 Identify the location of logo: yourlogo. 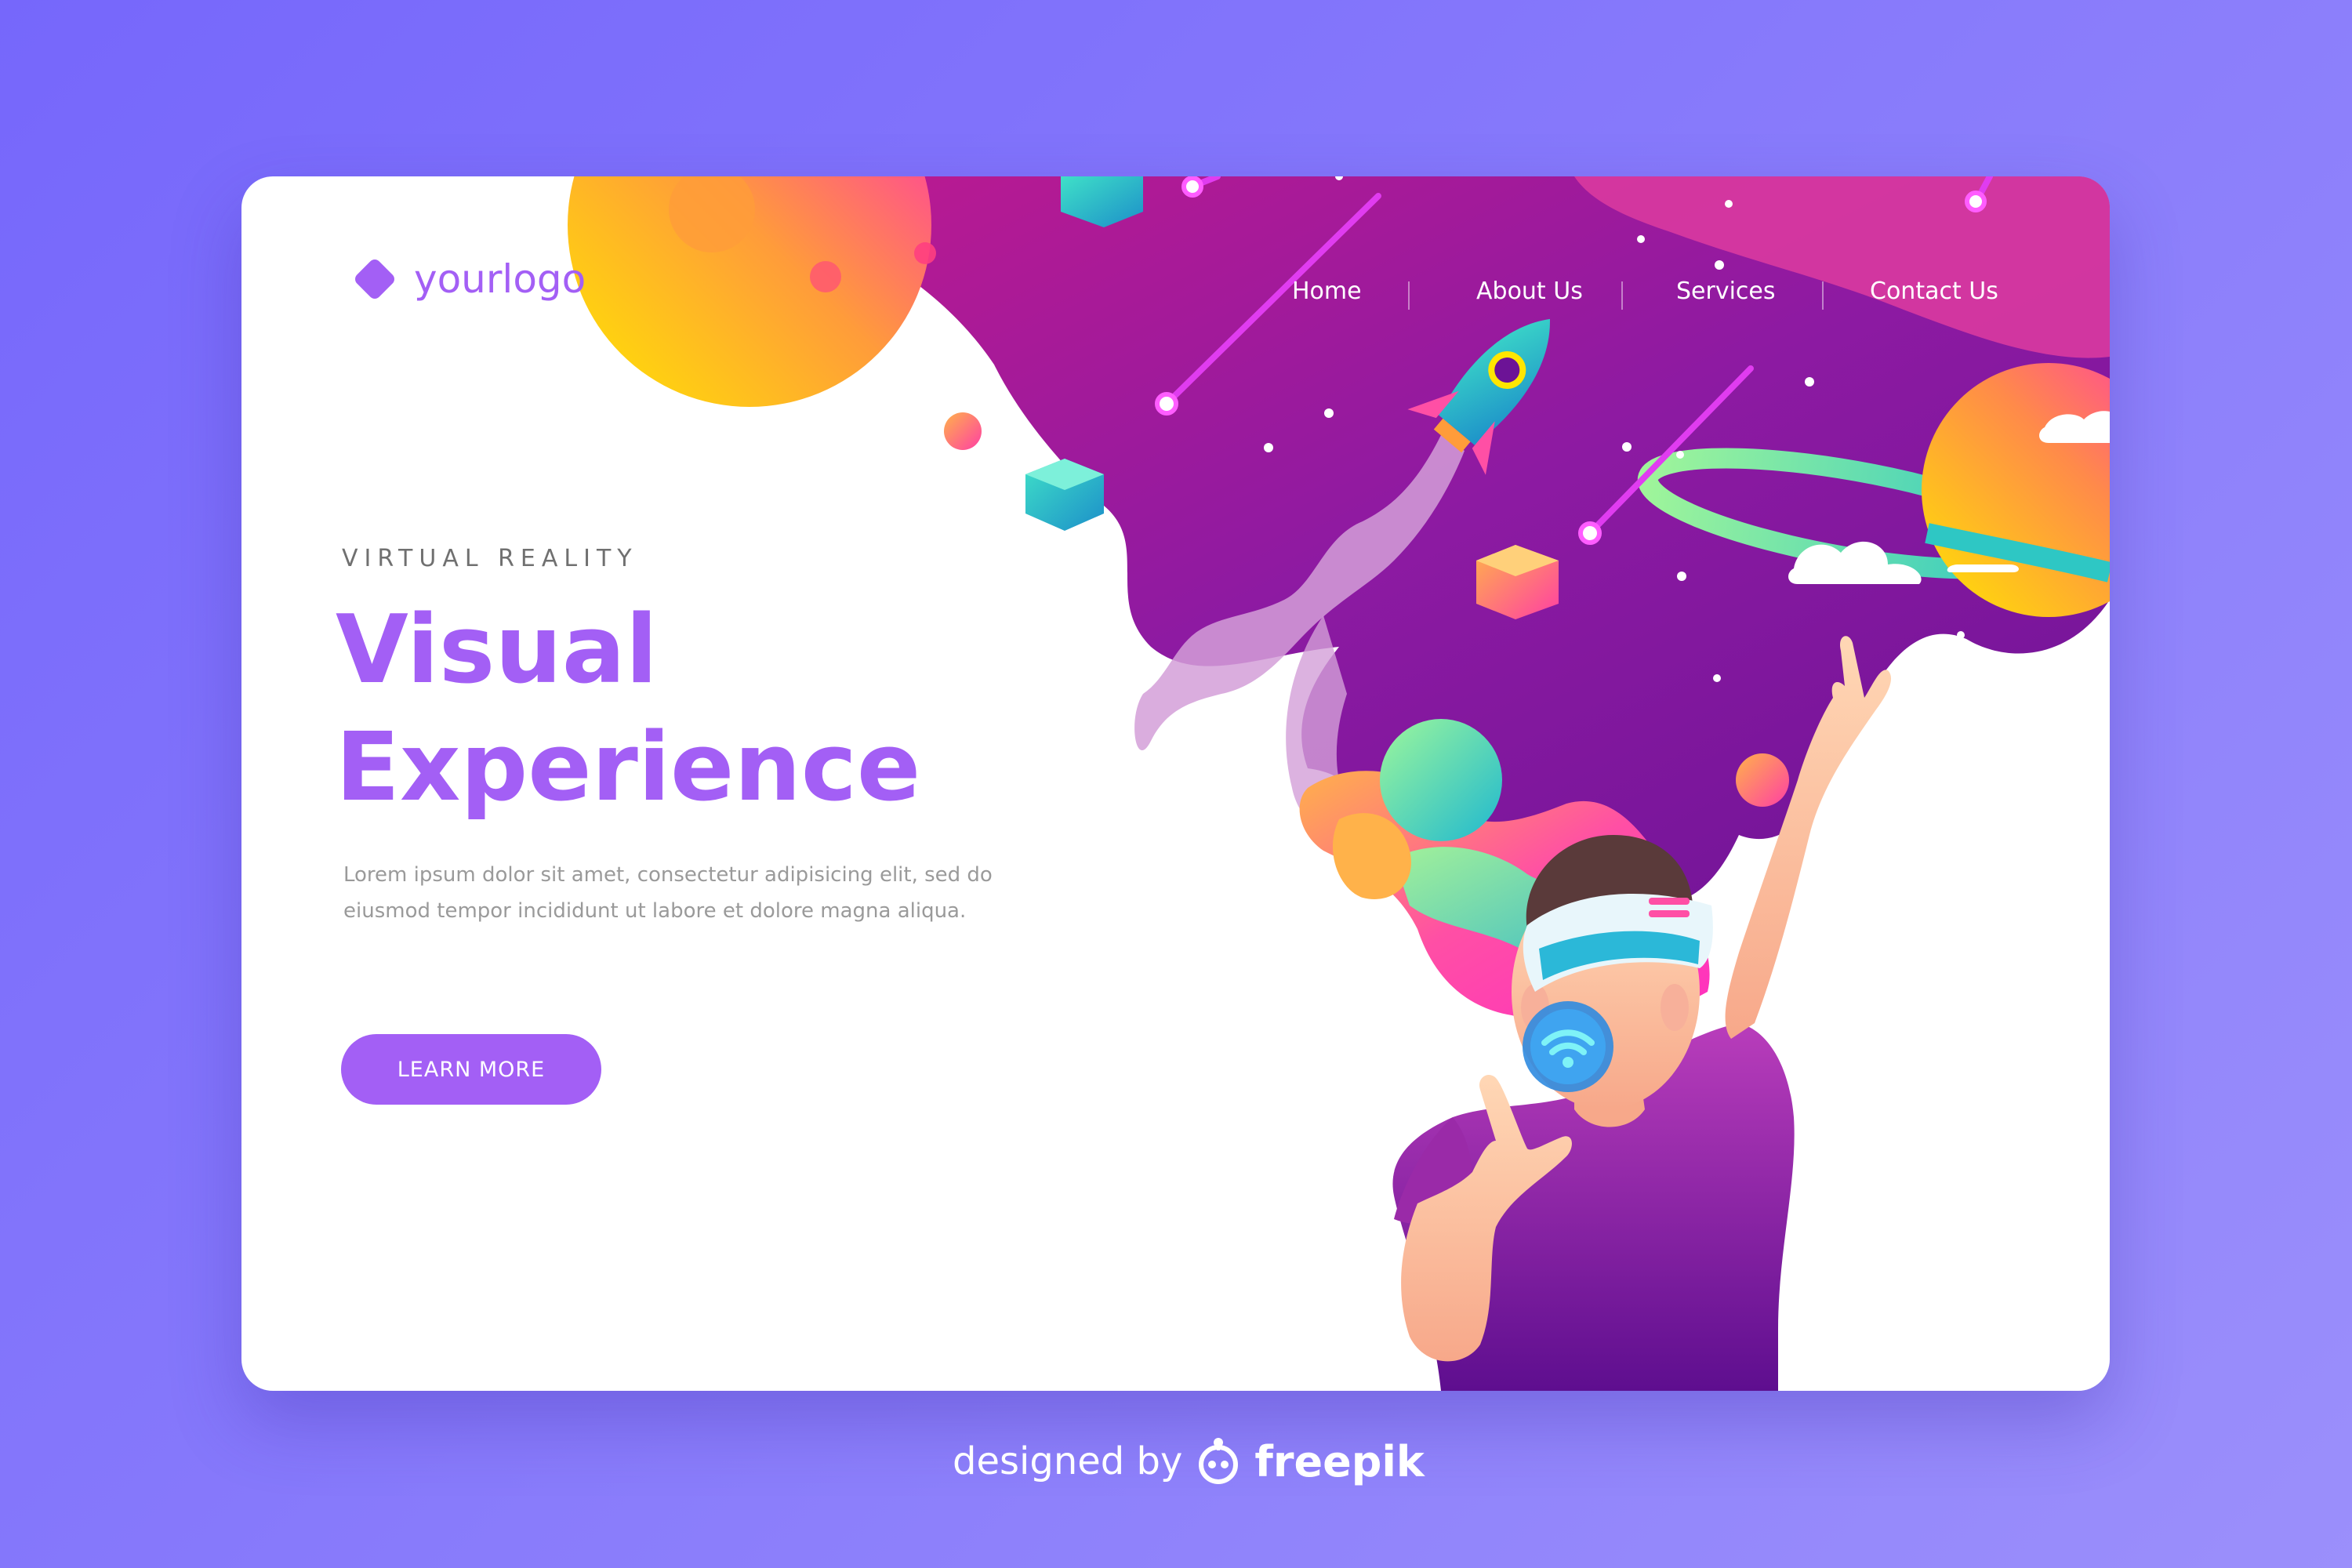
(469, 279).